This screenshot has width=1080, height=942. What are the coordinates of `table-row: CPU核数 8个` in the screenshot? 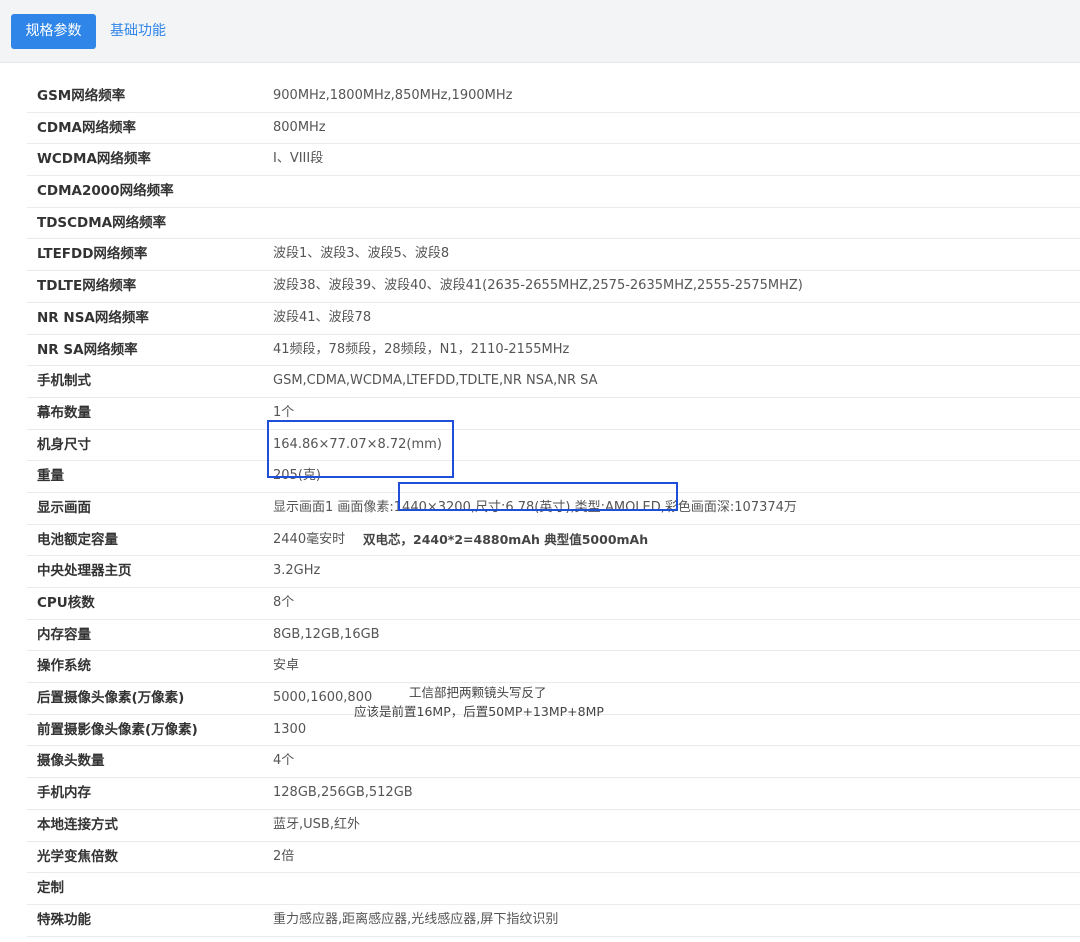 It's located at (553, 604).